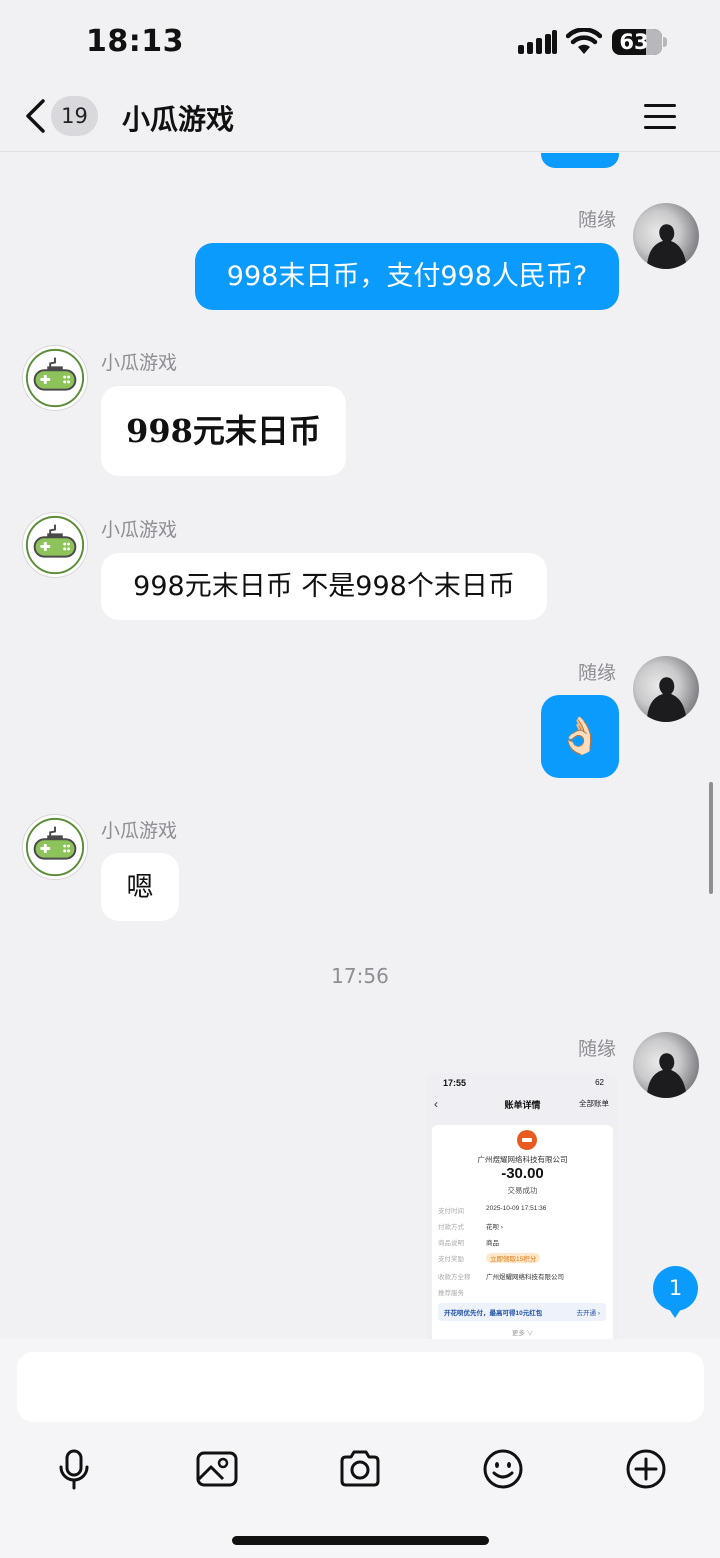  Describe the element at coordinates (661, 117) in the screenshot. I see `menu-icon` at that location.